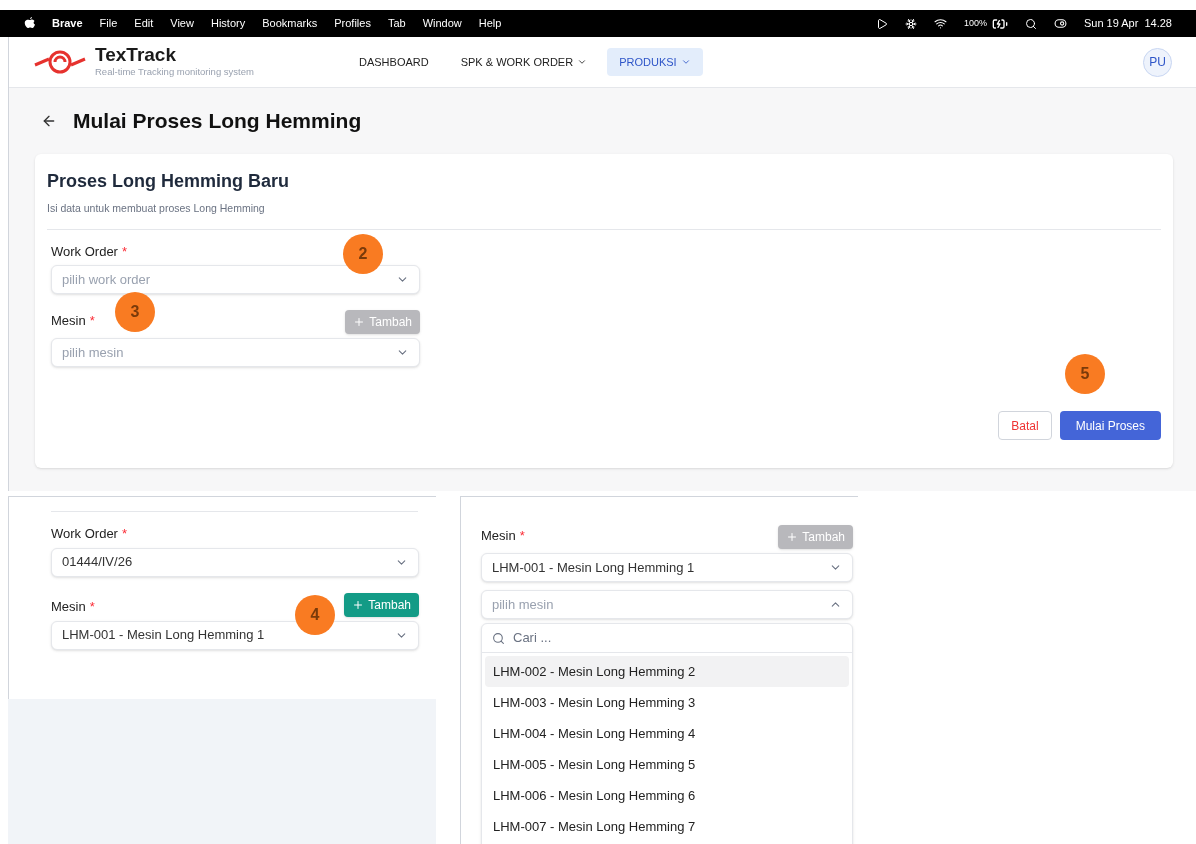 The height and width of the screenshot is (844, 1196). Describe the element at coordinates (290, 23) in the screenshot. I see `menu-item: Bookmarks` at that location.